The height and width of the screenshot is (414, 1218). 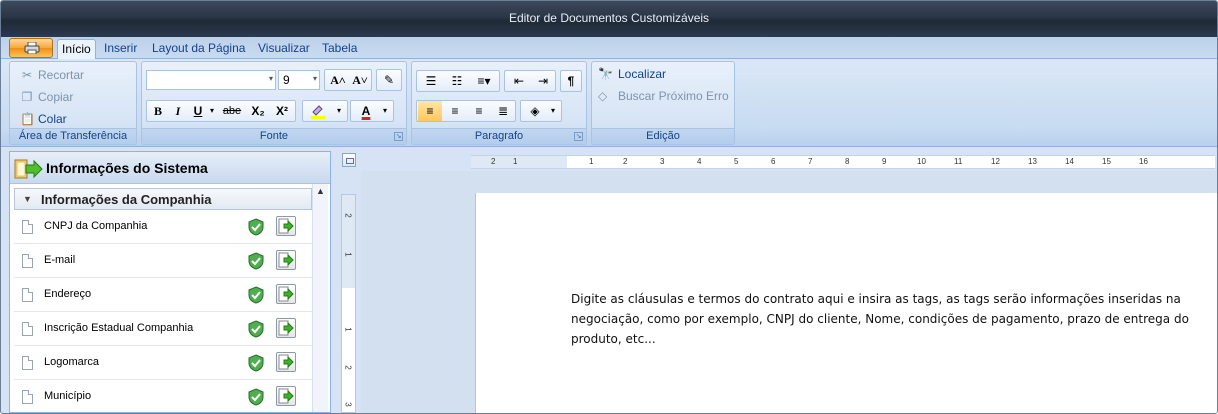 I want to click on font-color-button: A ▾, so click(x=372, y=111).